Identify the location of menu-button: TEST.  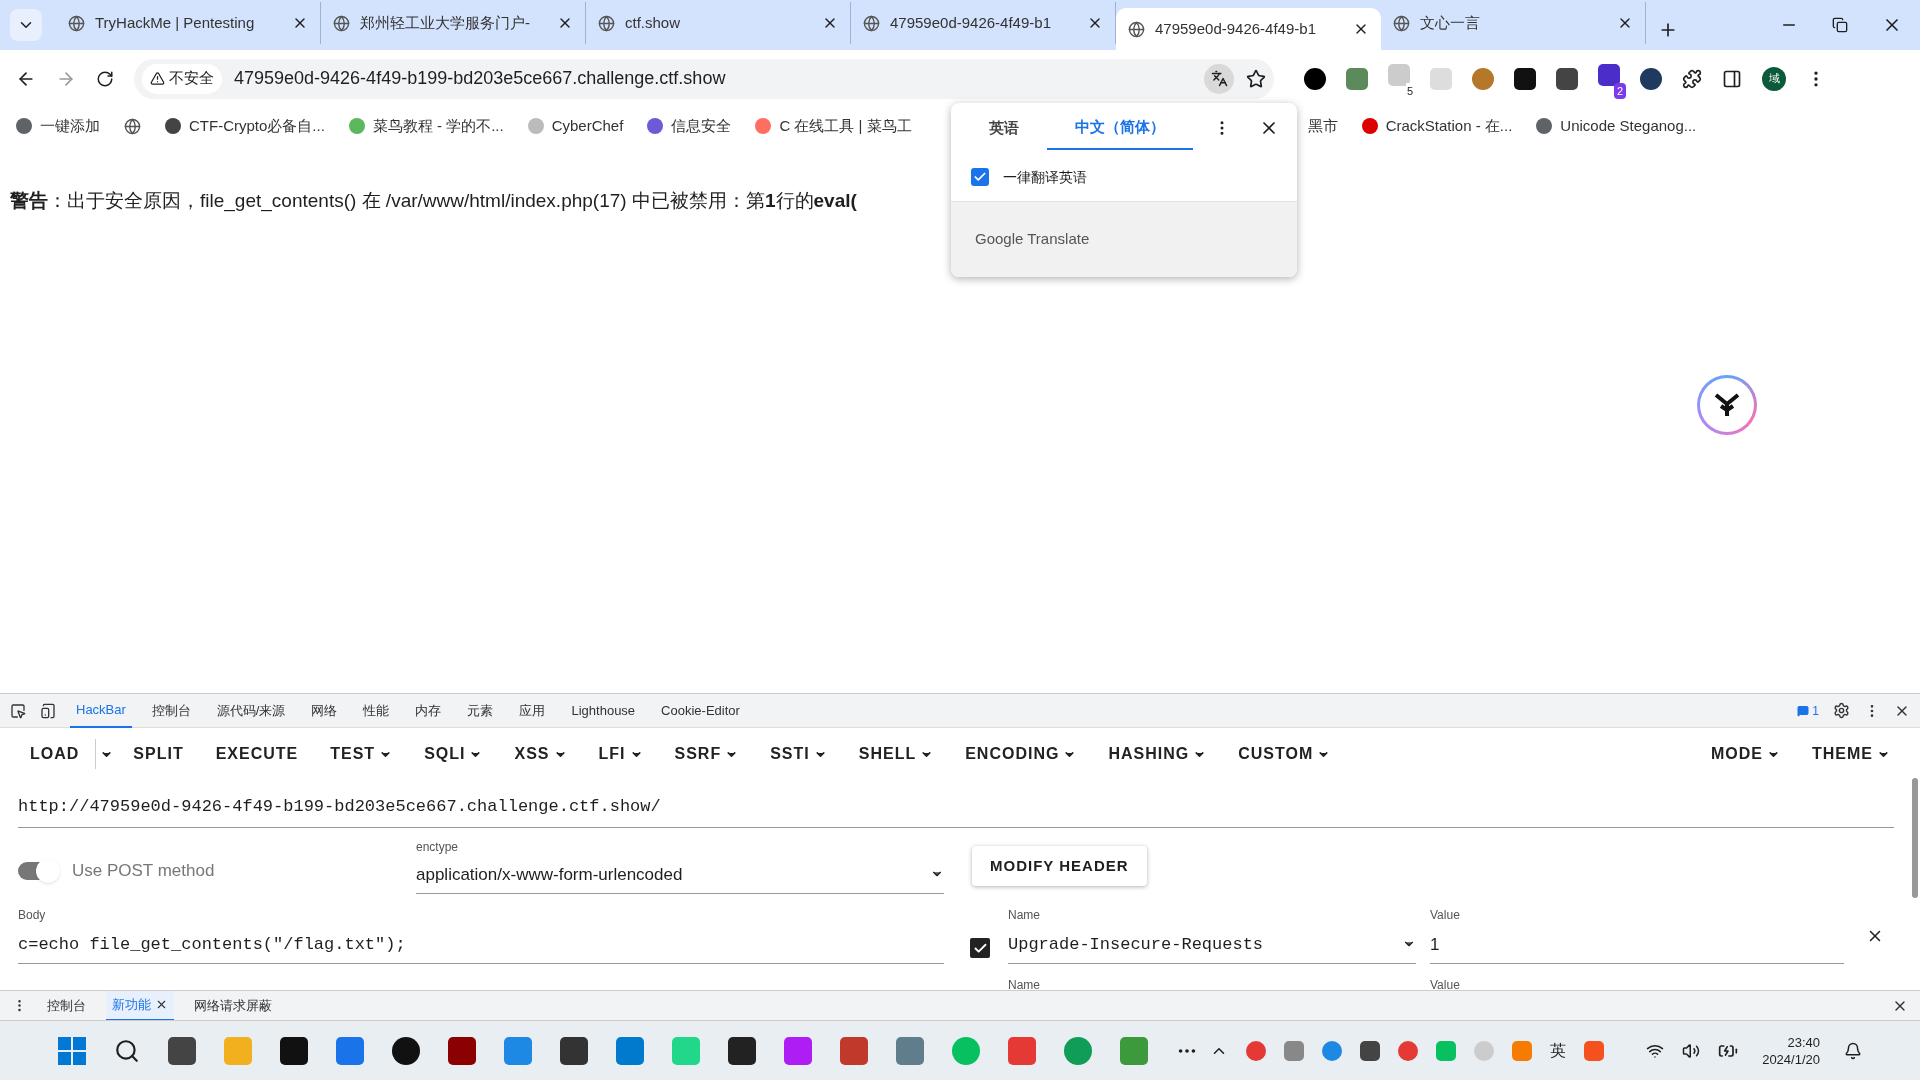
(361, 754).